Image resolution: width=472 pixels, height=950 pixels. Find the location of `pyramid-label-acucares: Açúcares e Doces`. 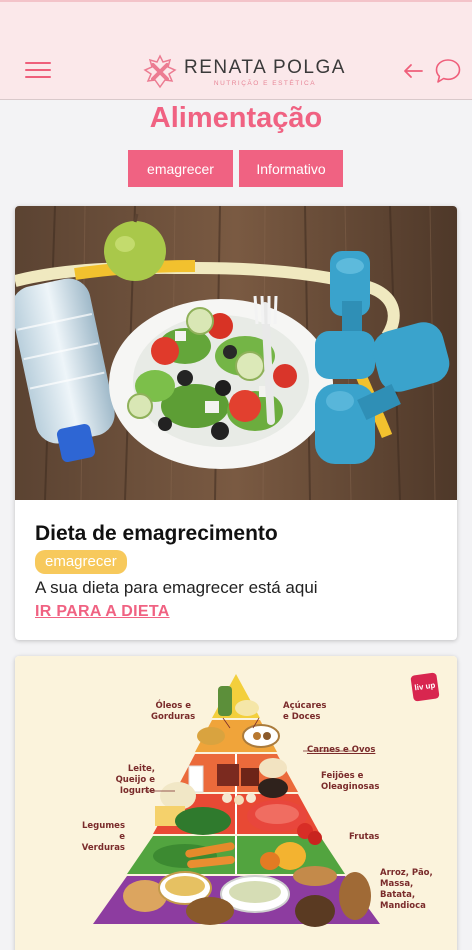

pyramid-label-acucares: Açúcares e Doces is located at coordinates (305, 711).